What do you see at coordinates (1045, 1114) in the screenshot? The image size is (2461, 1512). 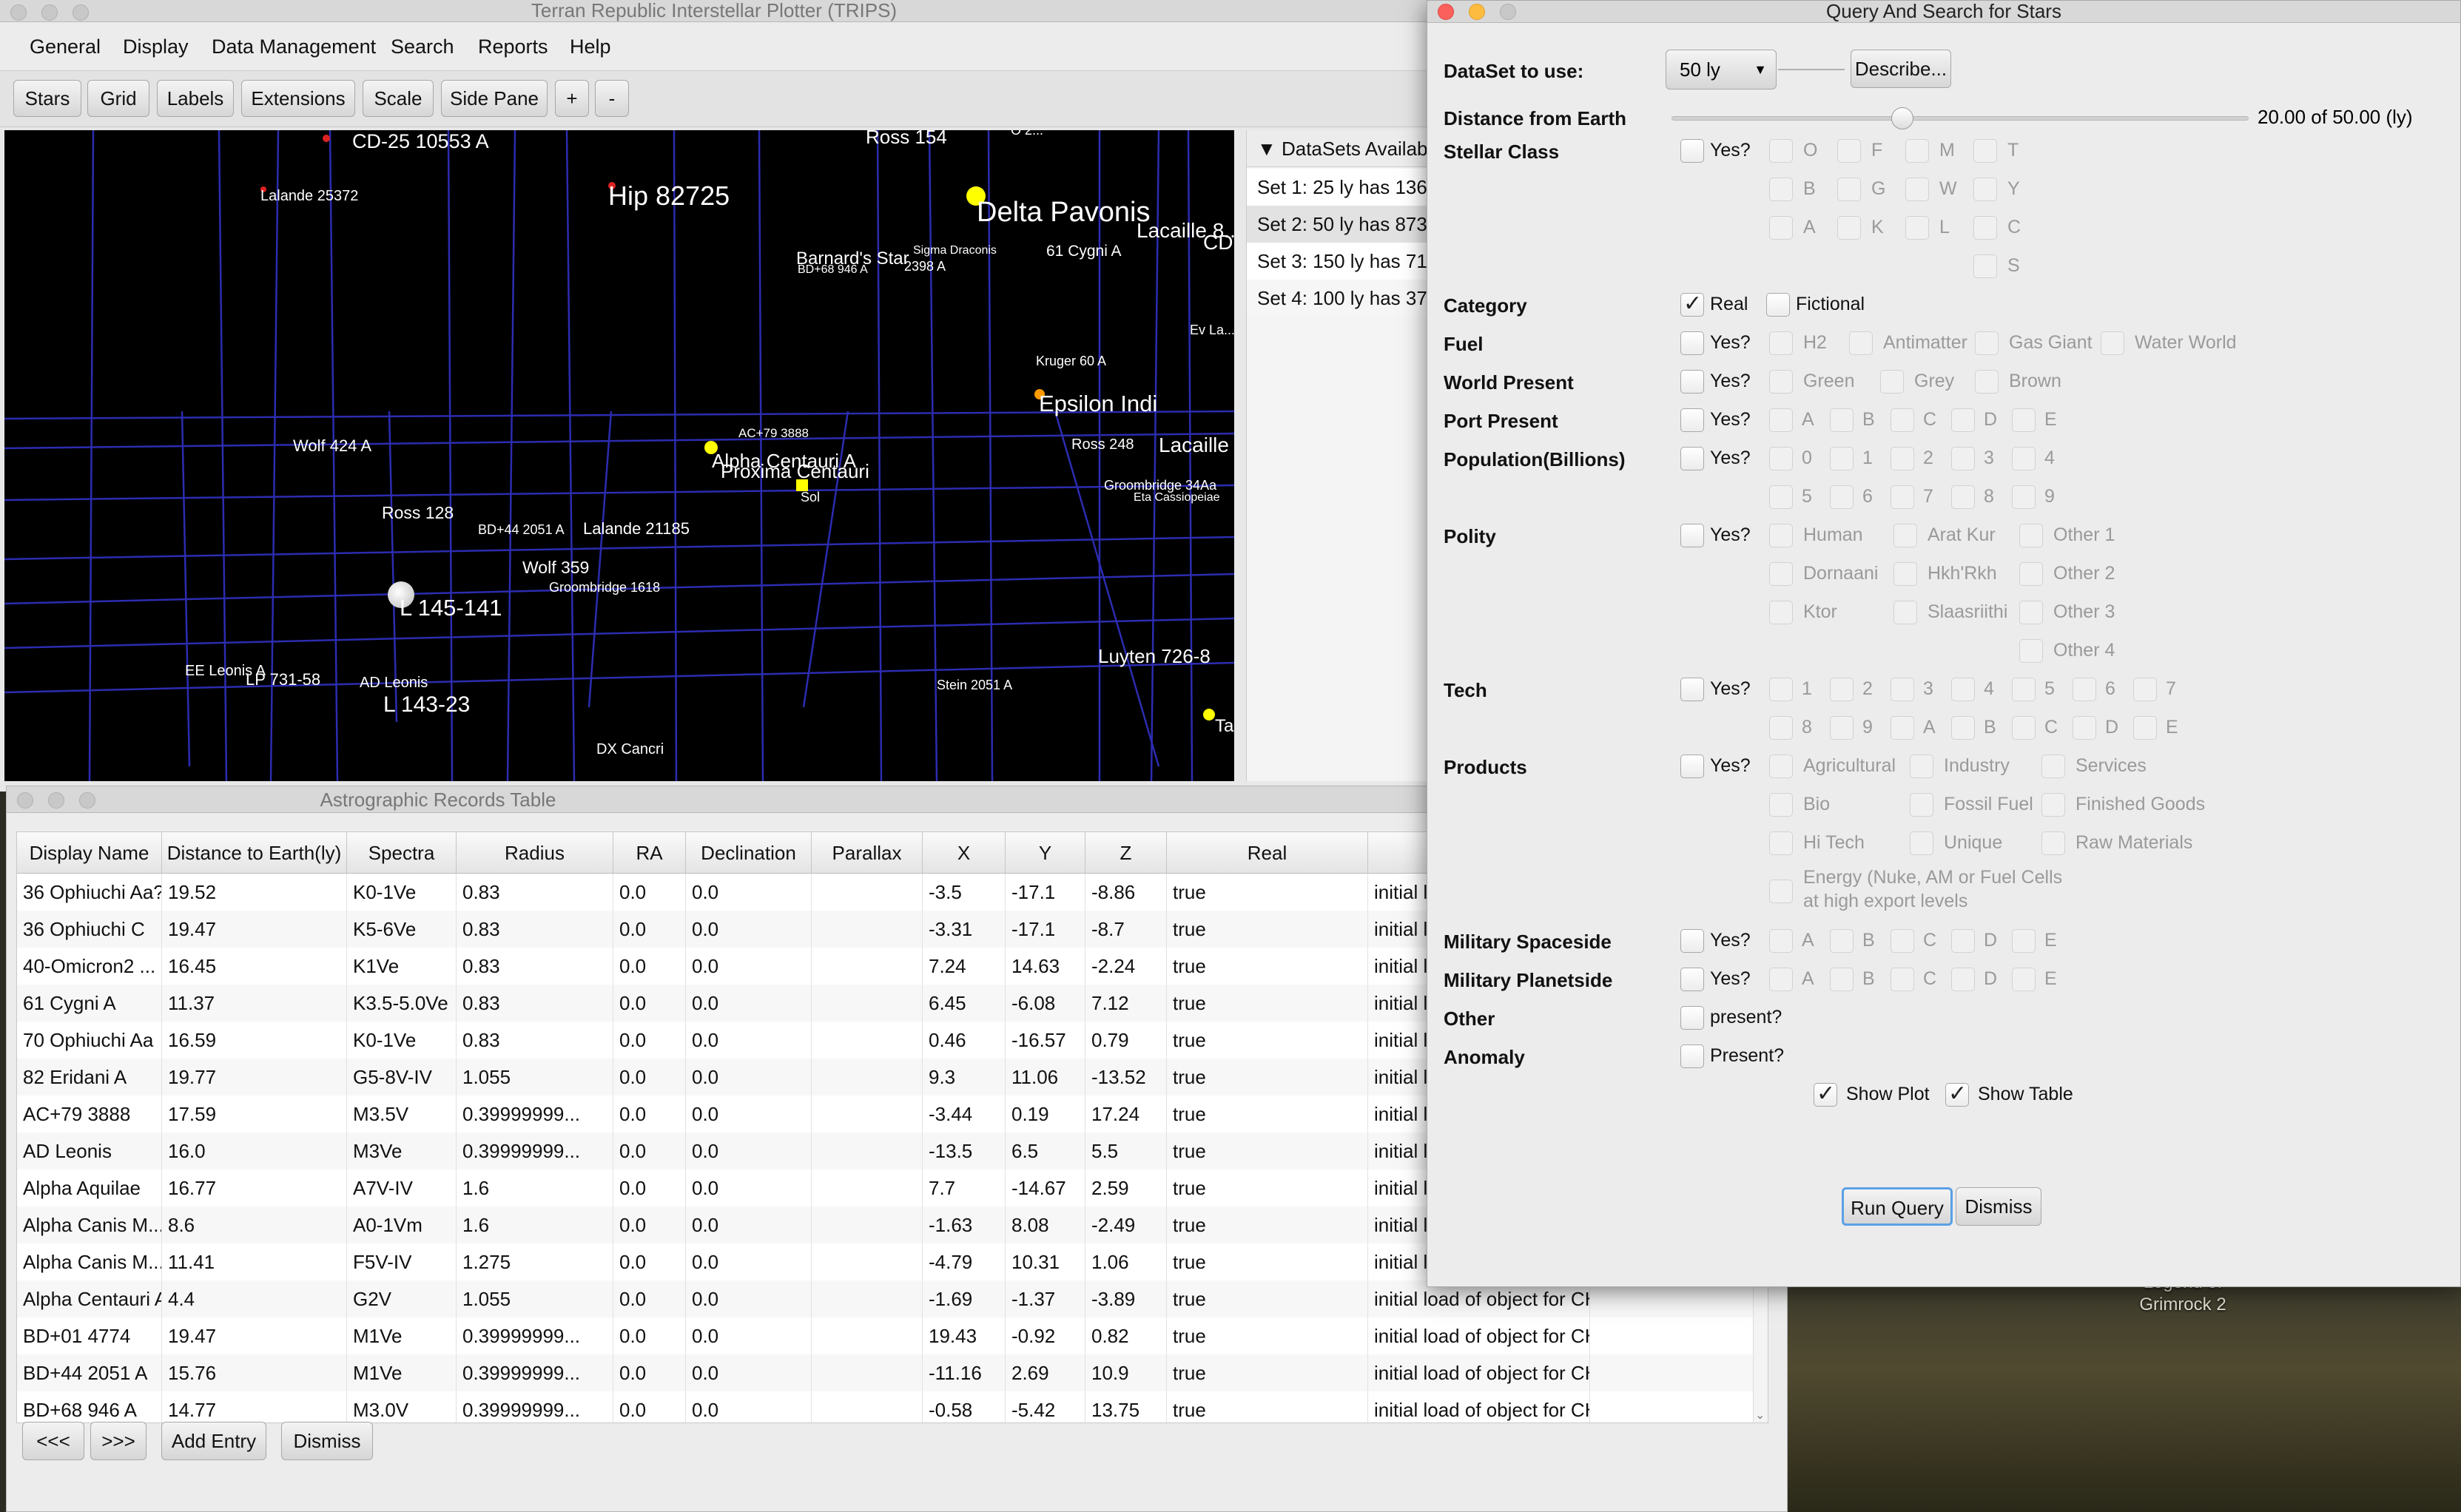 I see `table-cell: 0.19` at bounding box center [1045, 1114].